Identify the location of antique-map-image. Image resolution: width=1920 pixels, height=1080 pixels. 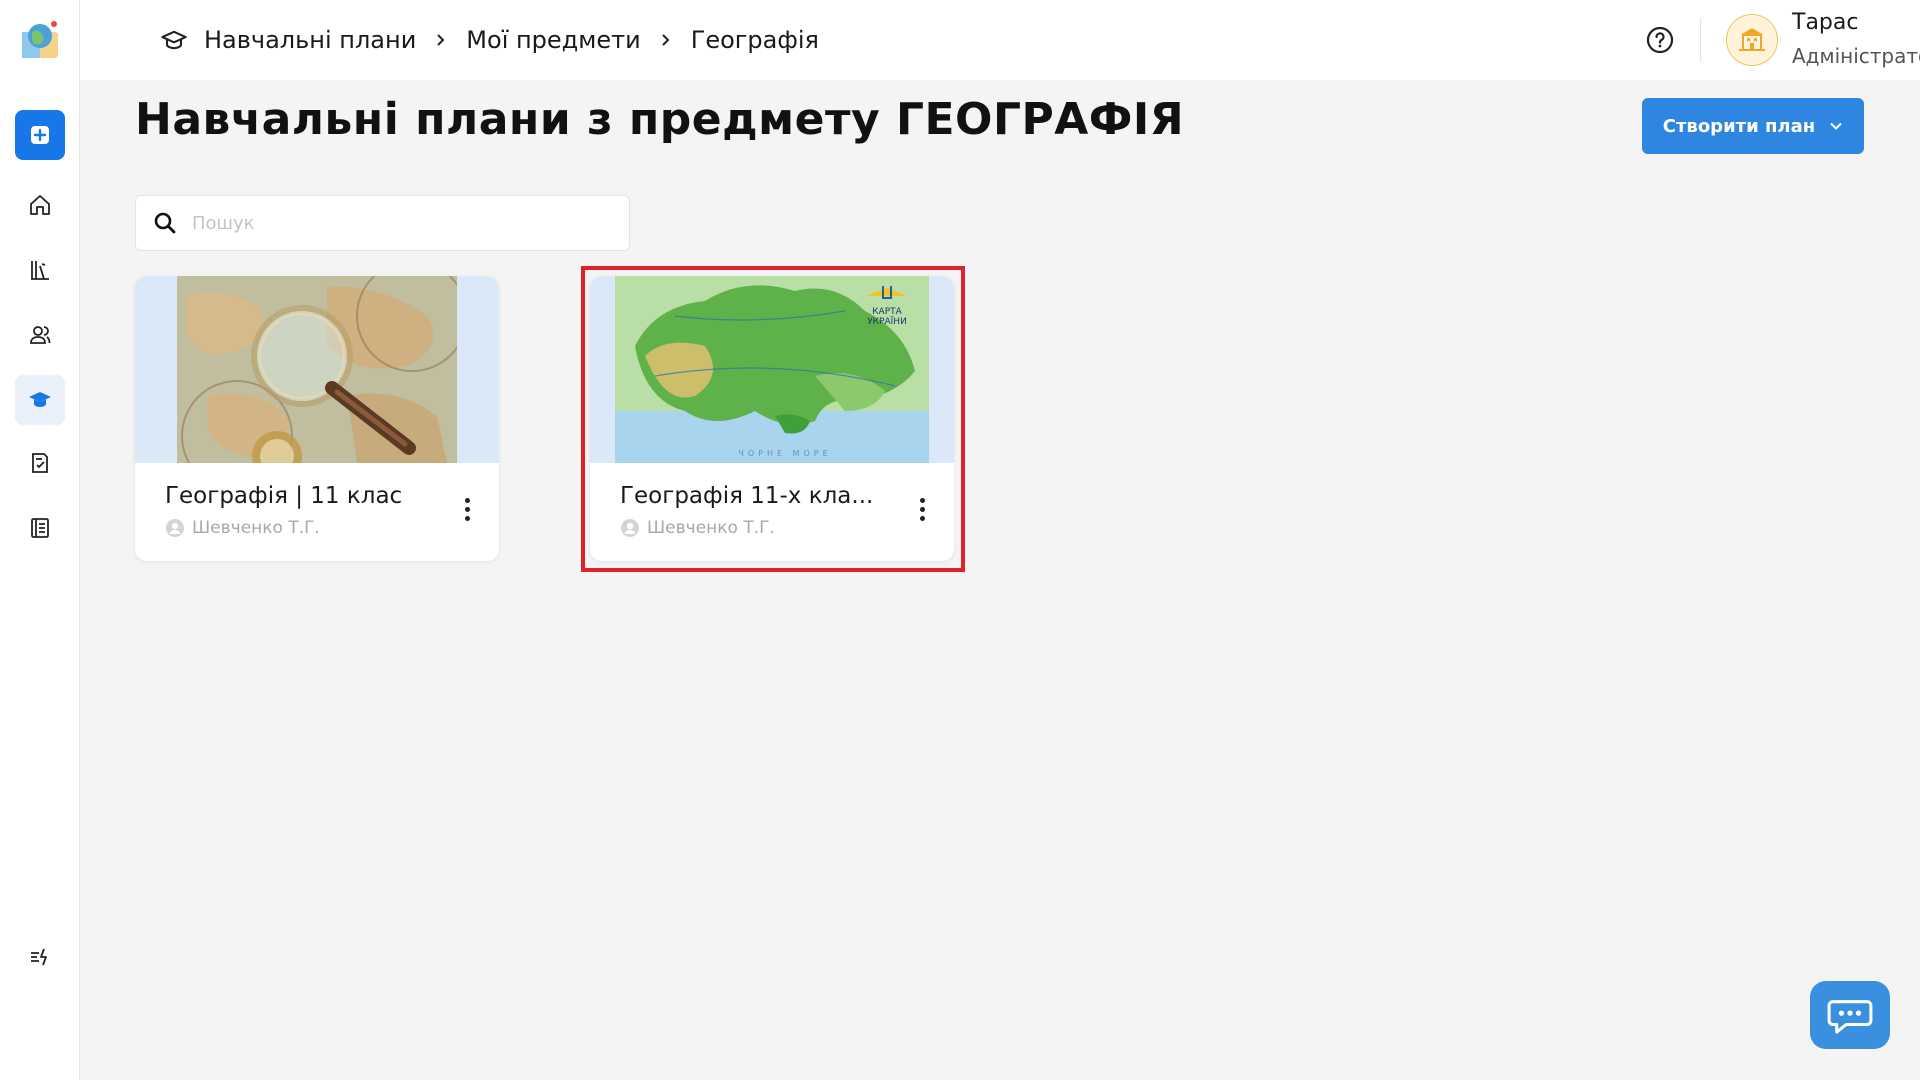
(317, 369).